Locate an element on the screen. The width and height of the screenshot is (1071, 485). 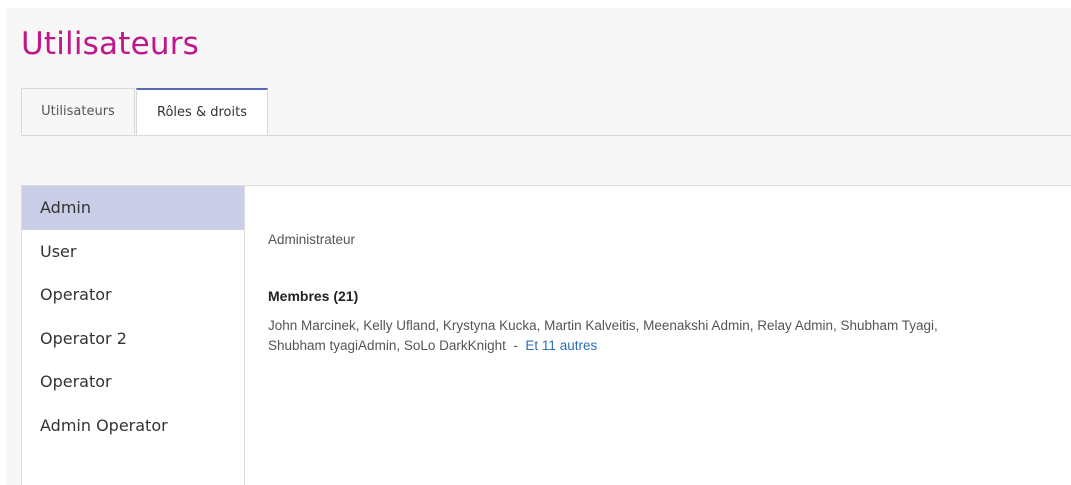
role-item-operator-2: Operator 2 is located at coordinates (133, 339).